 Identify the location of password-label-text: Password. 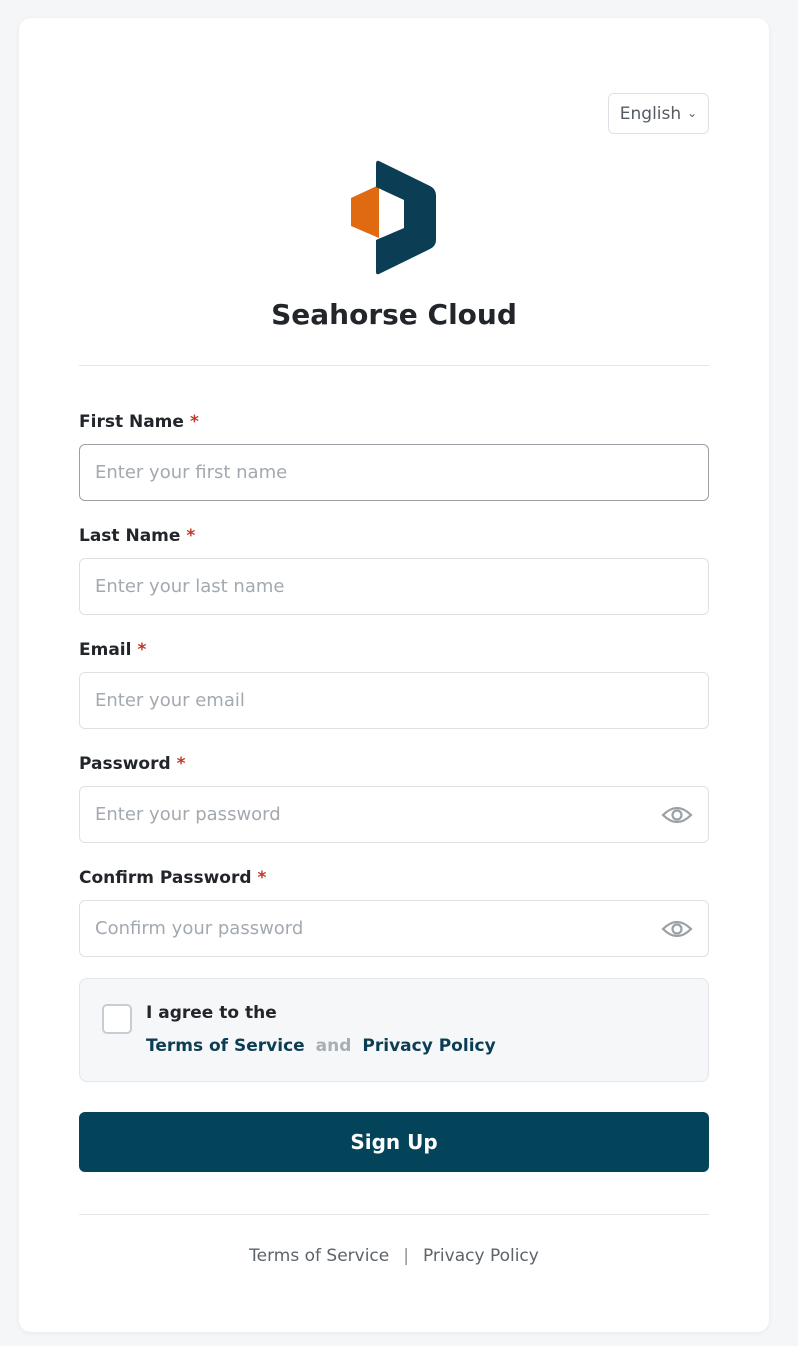
(125, 764).